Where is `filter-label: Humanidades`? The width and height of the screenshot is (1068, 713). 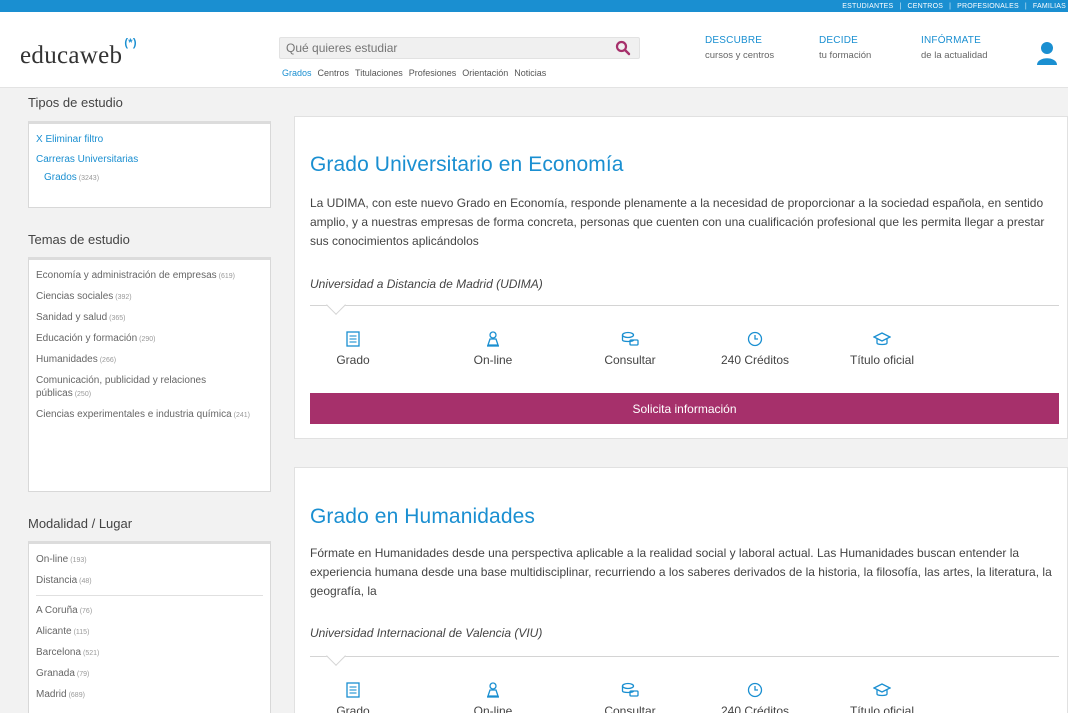 filter-label: Humanidades is located at coordinates (67, 359).